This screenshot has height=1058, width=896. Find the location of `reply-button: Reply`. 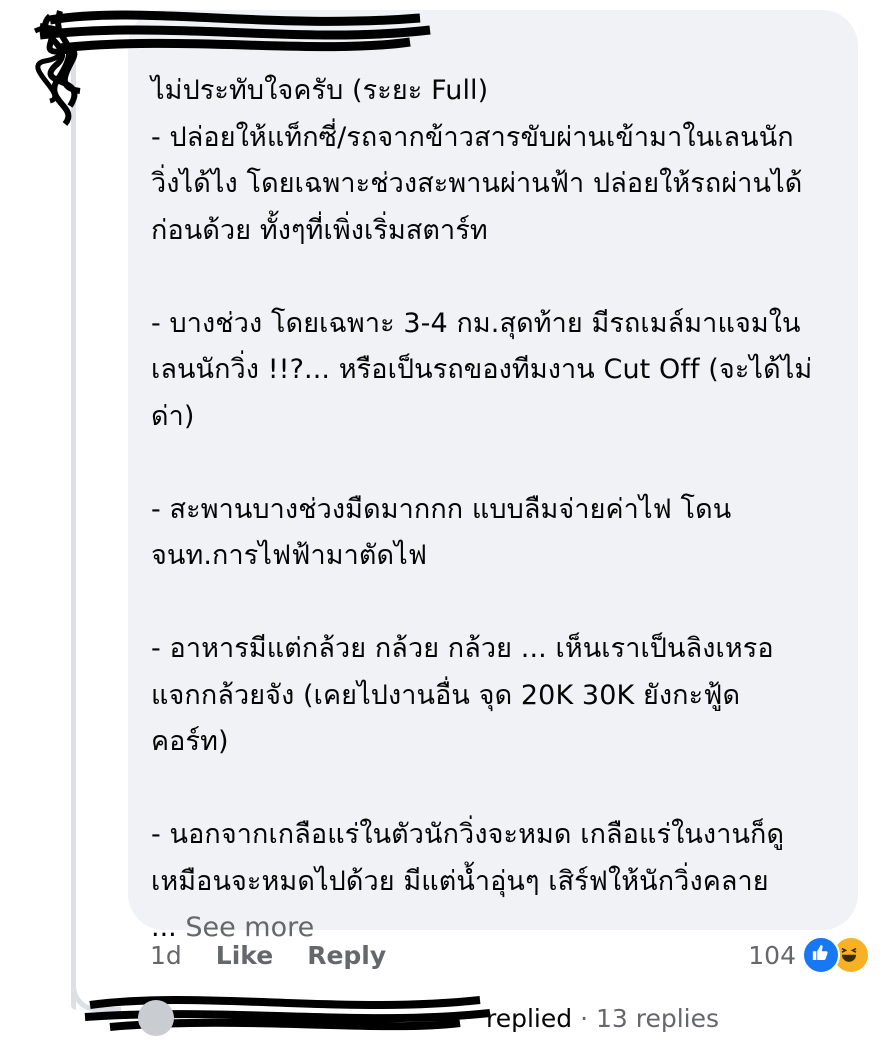

reply-button: Reply is located at coordinates (346, 955).